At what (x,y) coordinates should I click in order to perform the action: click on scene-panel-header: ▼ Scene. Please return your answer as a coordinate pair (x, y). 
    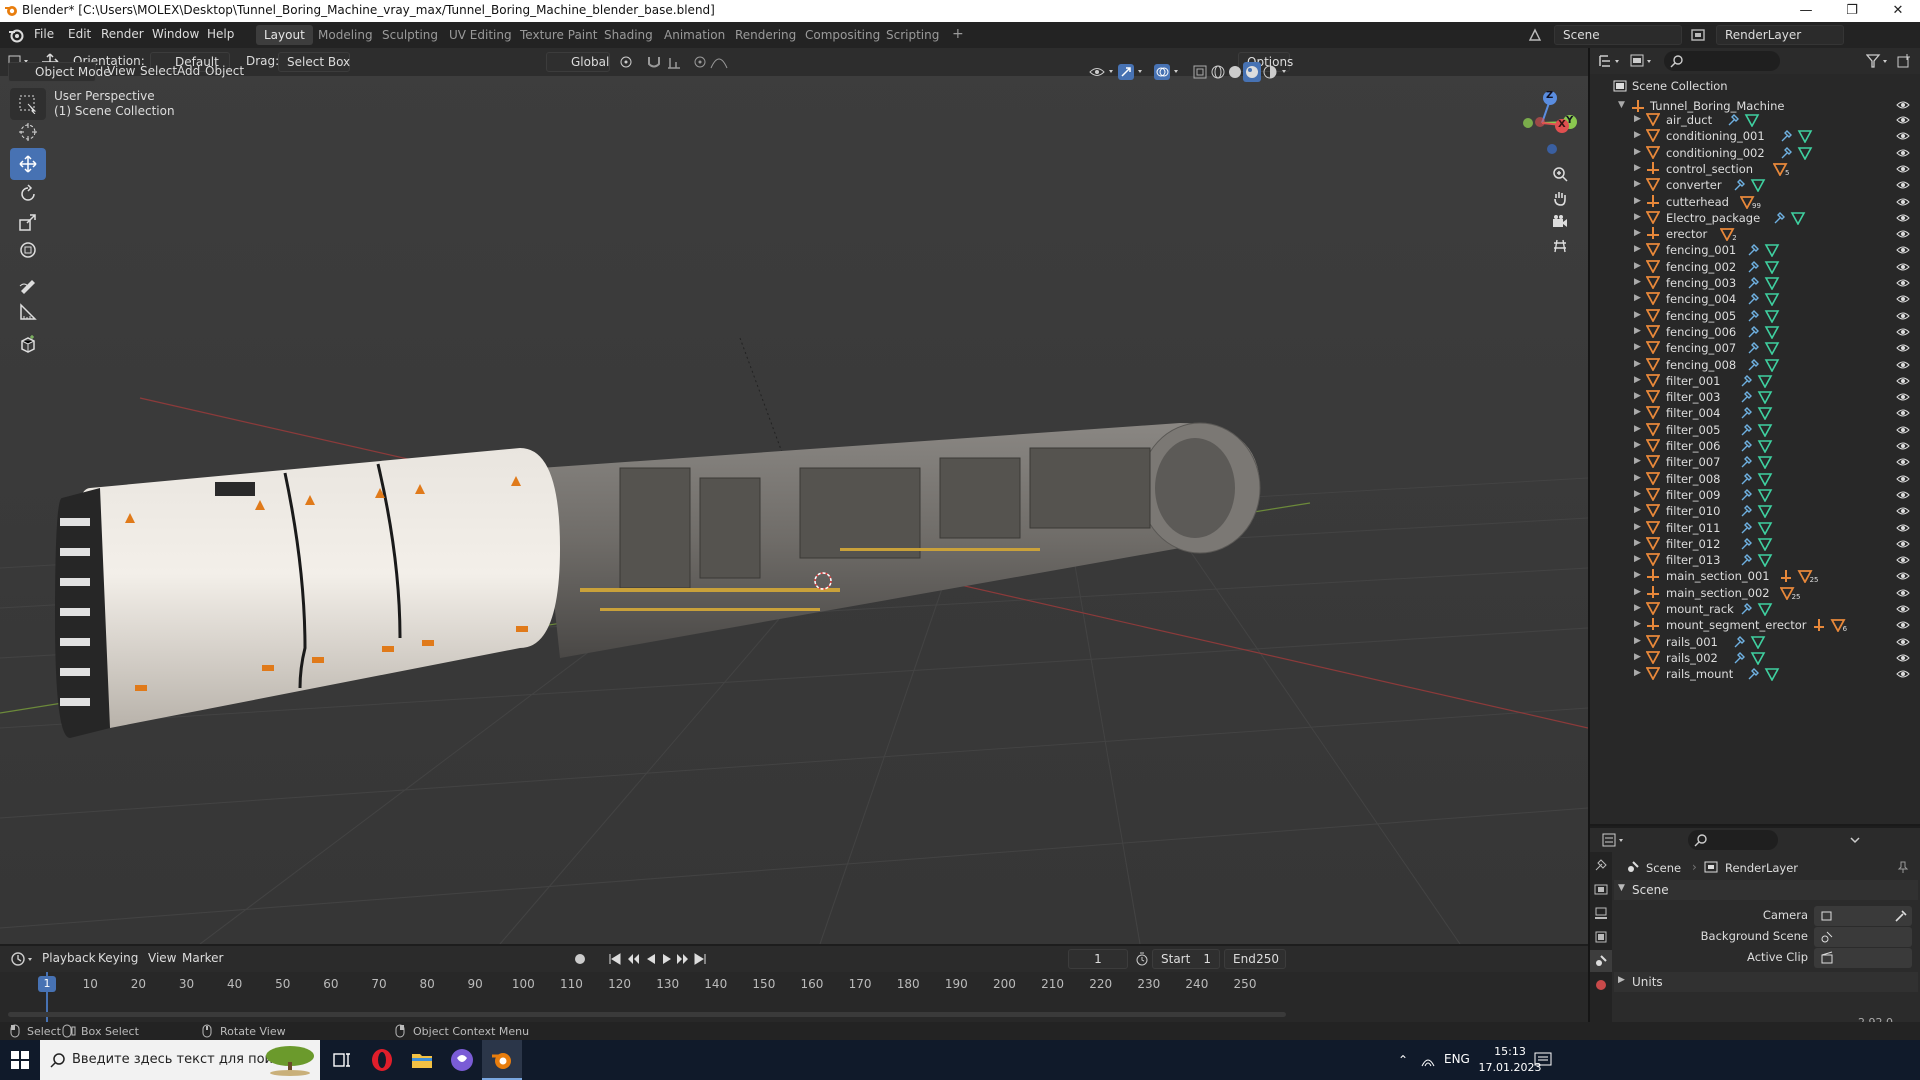
    Looking at the image, I should click on (1766, 890).